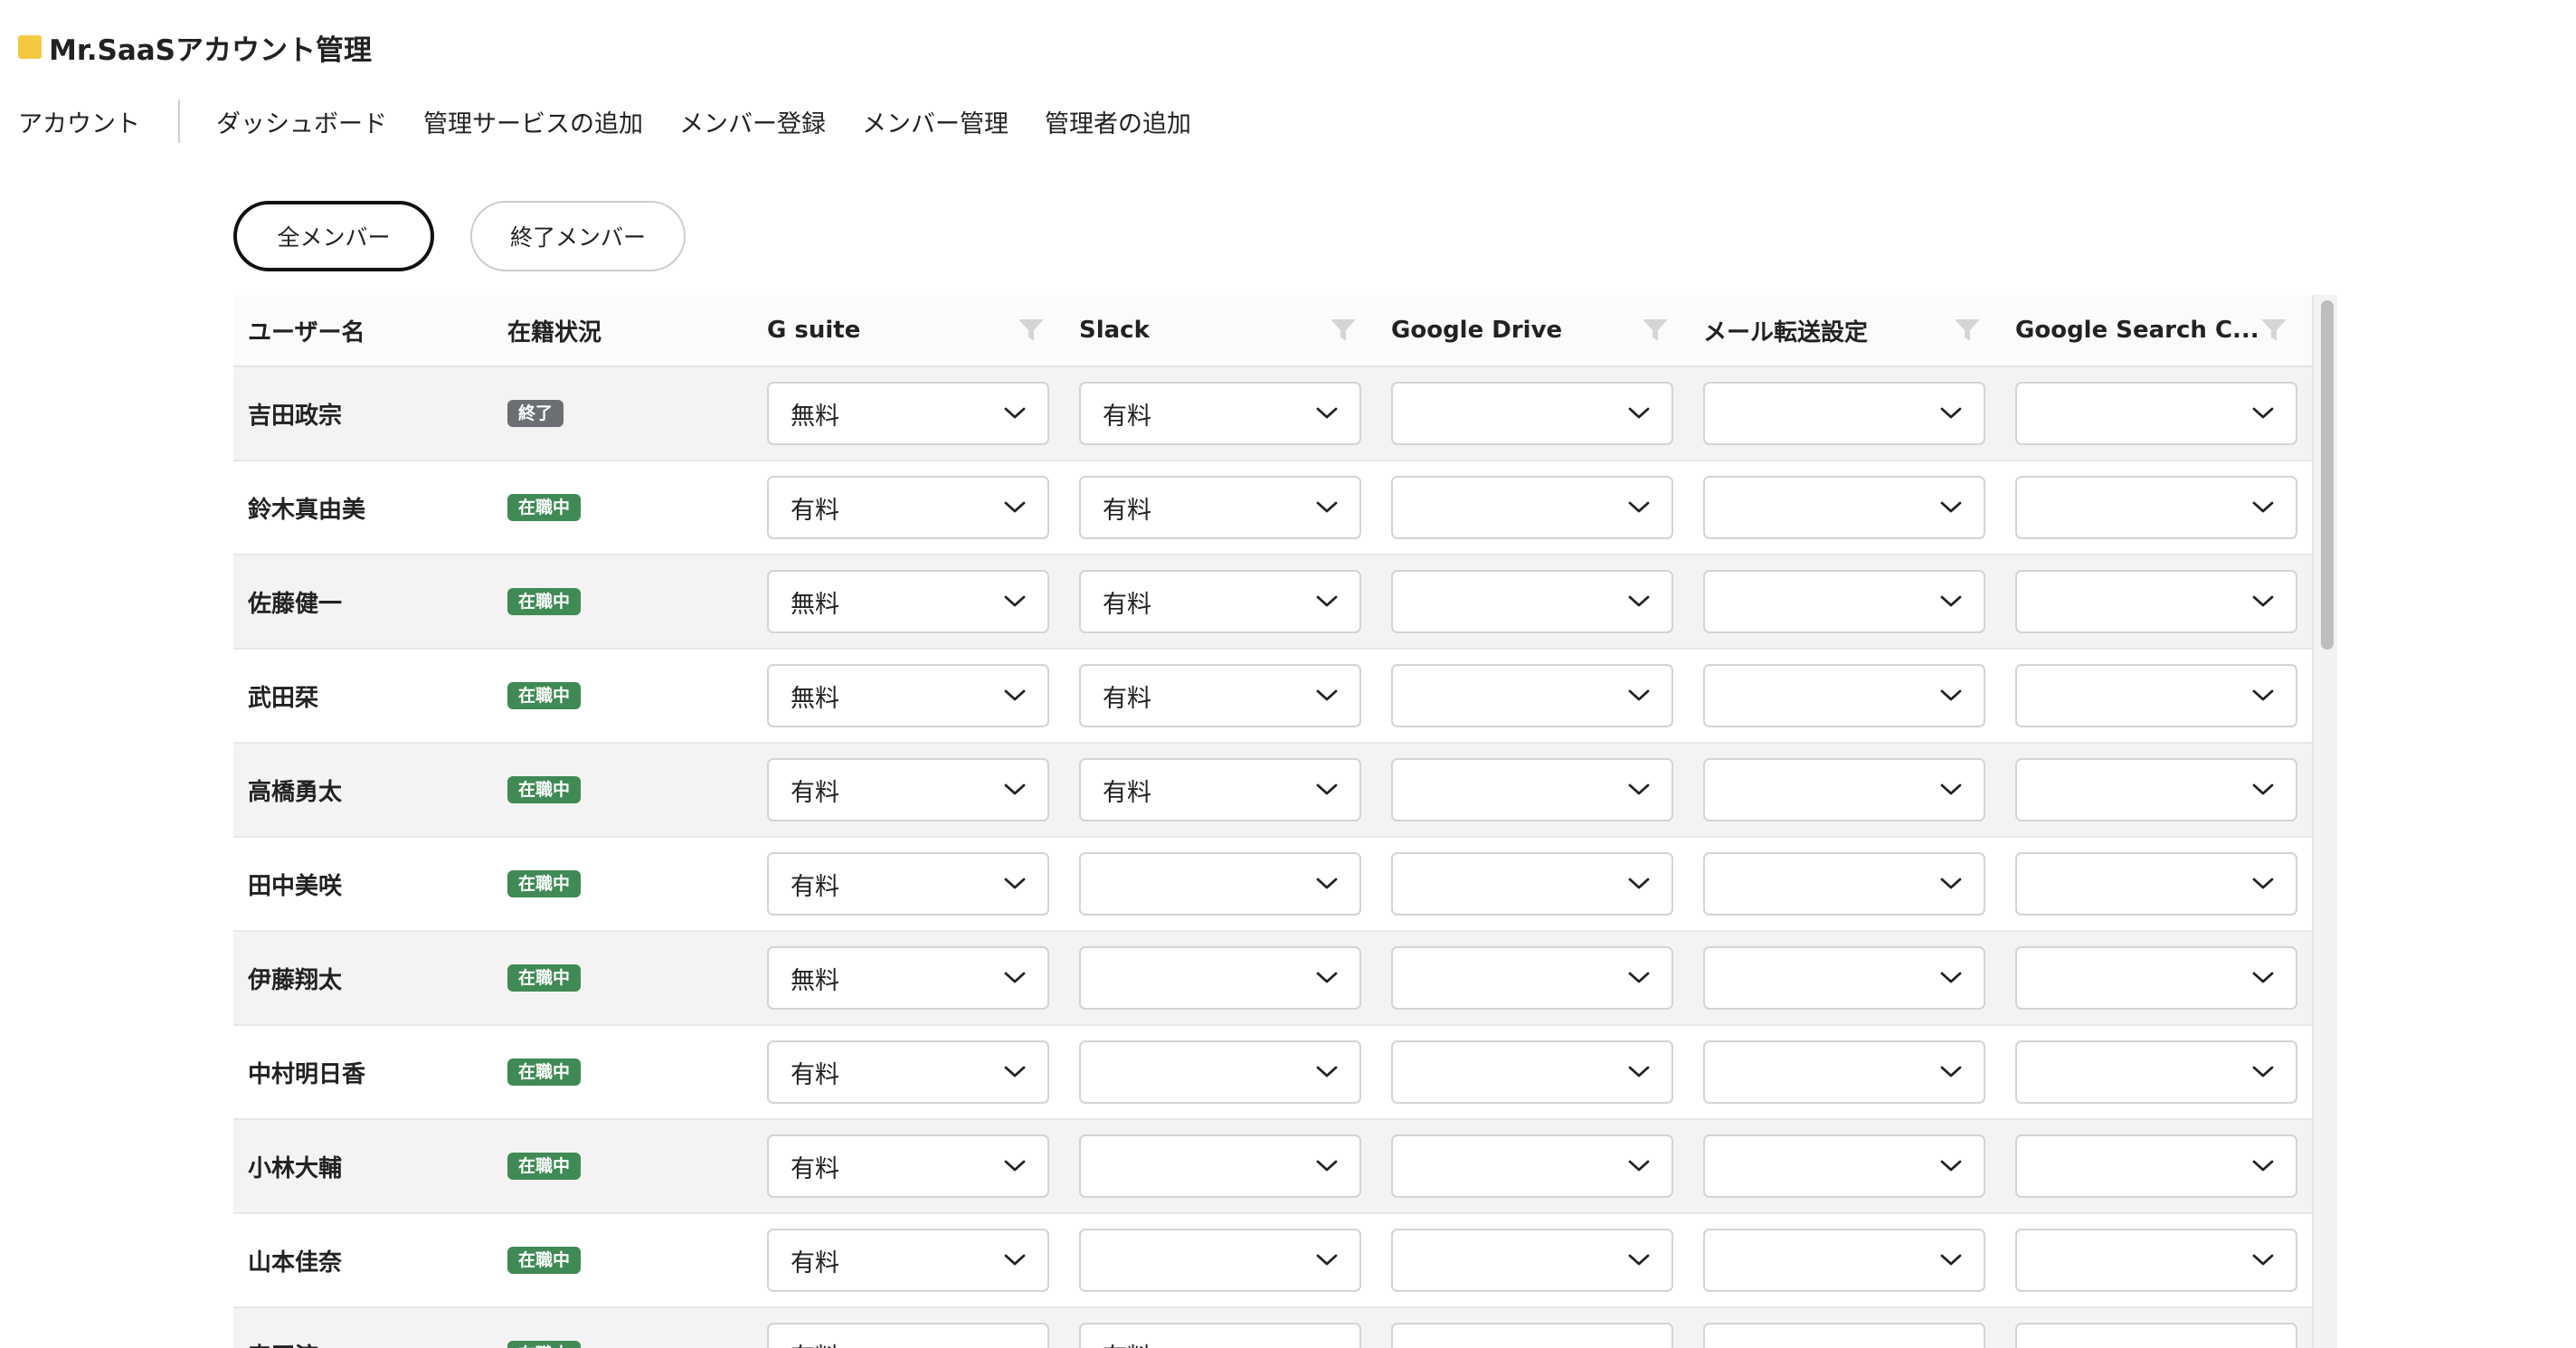 This screenshot has width=2576, height=1348. What do you see at coordinates (30, 47) in the screenshot?
I see `logo-icon` at bounding box center [30, 47].